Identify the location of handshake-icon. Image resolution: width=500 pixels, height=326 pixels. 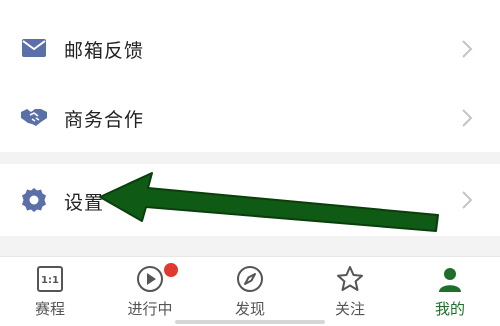
(34, 117).